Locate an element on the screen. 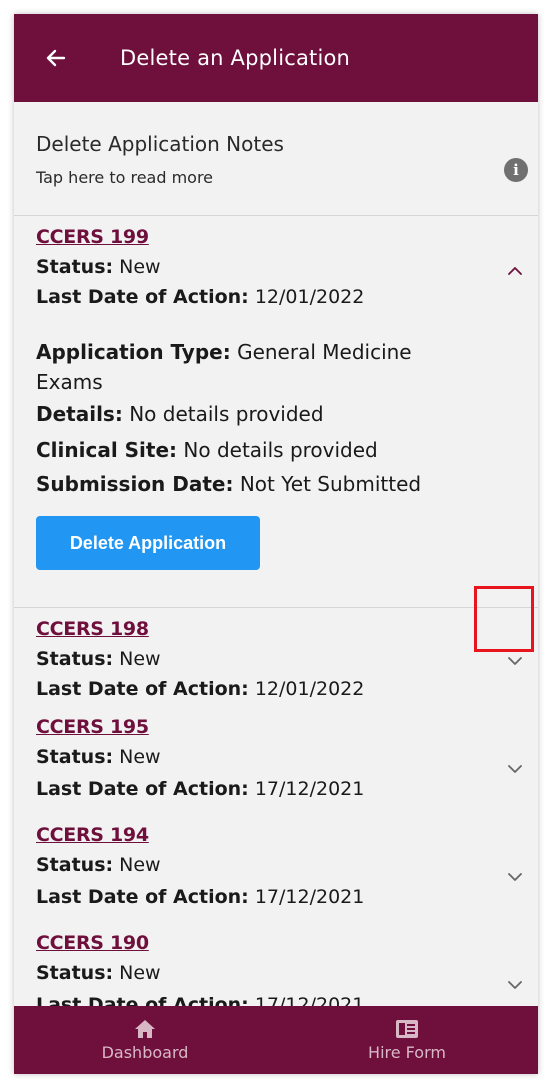  nav-label-hire-form: Hire Form is located at coordinates (407, 1052).